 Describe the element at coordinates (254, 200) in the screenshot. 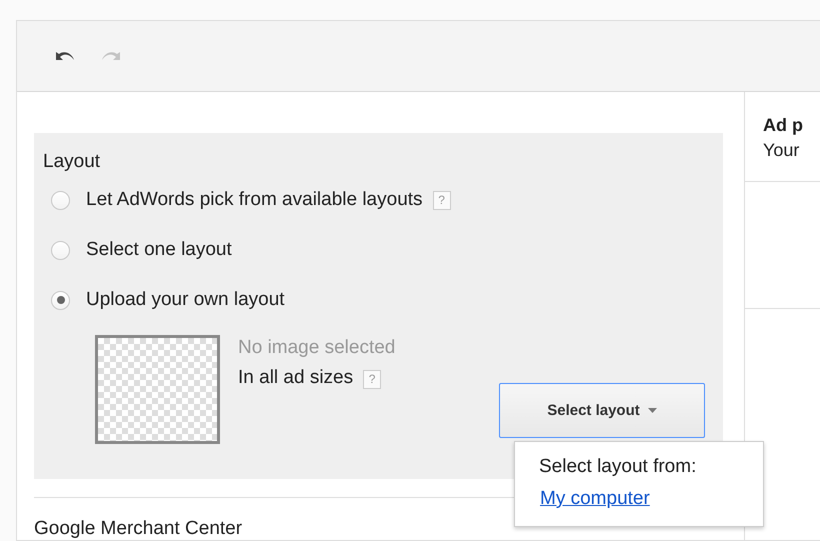

I see `radio-label: Let AdWords pick from available layouts` at that location.